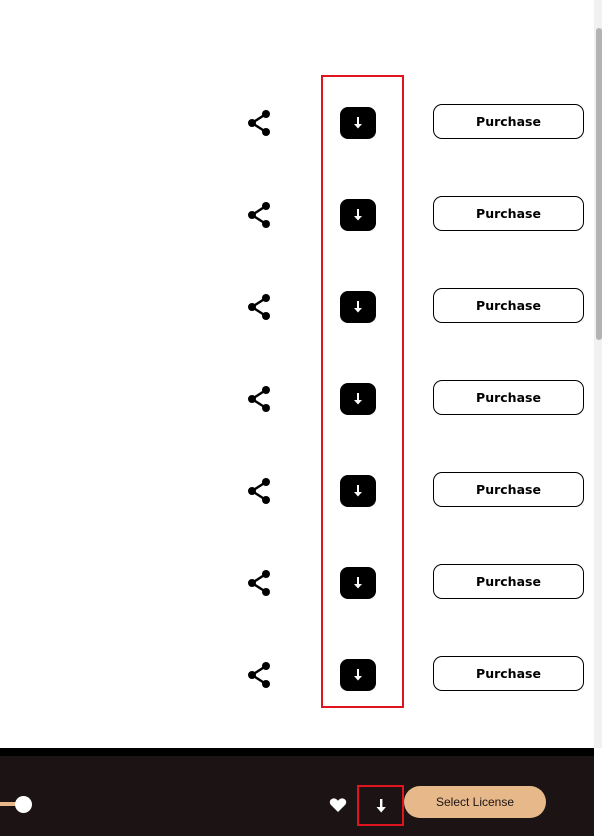  I want to click on favorite-button, so click(338, 805).